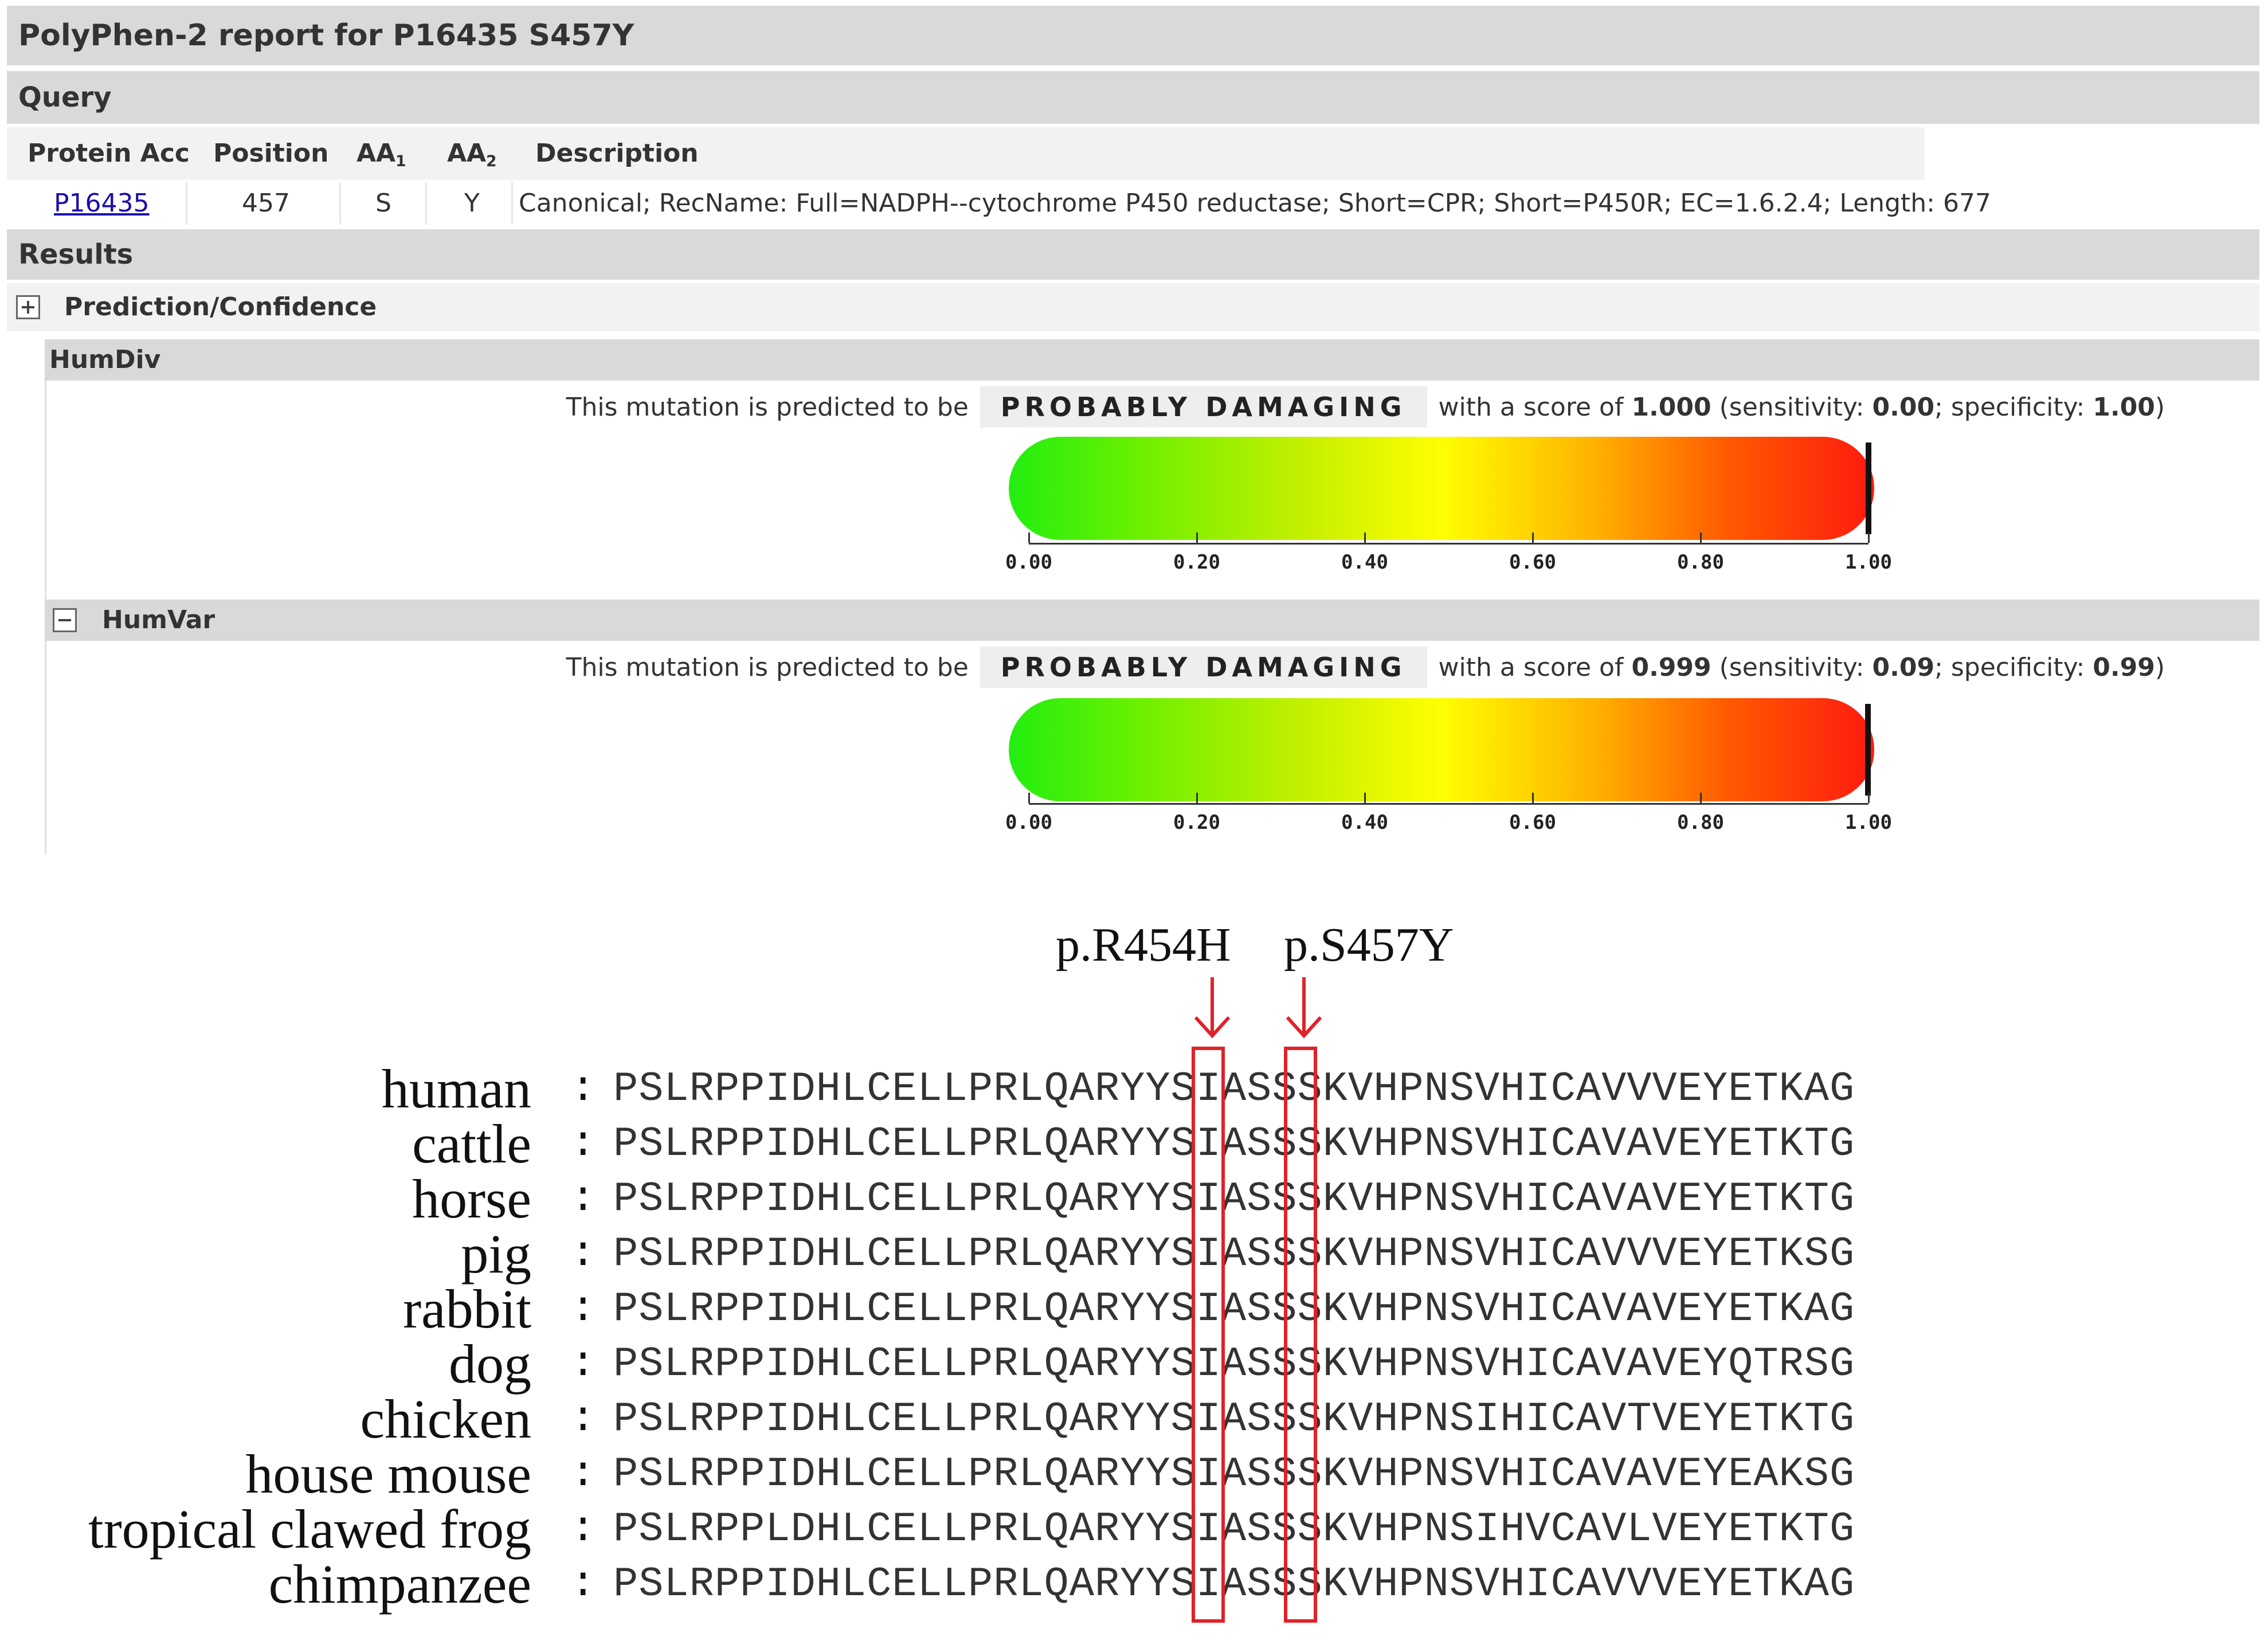  I want to click on scale-tick-label: 0.00, so click(1028, 822).